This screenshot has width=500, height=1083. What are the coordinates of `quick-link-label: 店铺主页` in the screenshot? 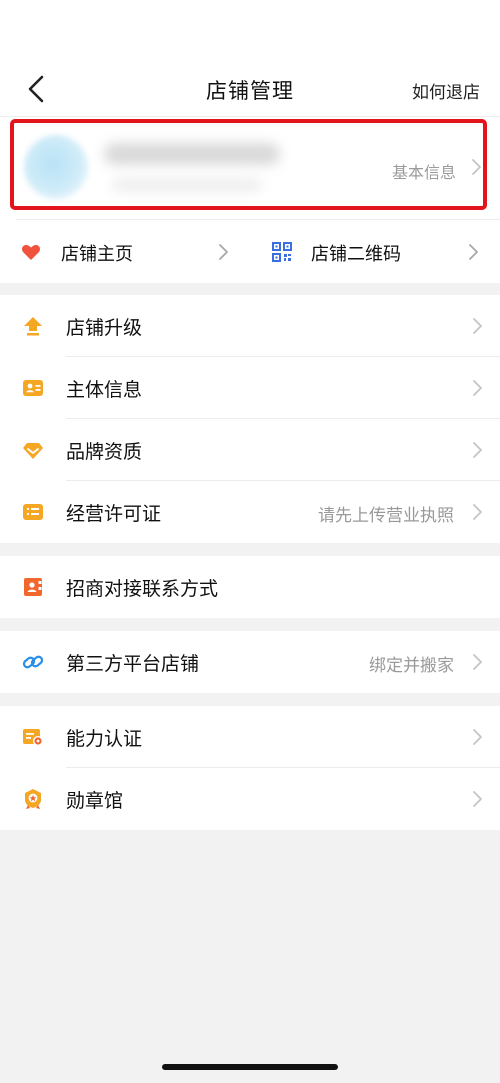 It's located at (97, 254).